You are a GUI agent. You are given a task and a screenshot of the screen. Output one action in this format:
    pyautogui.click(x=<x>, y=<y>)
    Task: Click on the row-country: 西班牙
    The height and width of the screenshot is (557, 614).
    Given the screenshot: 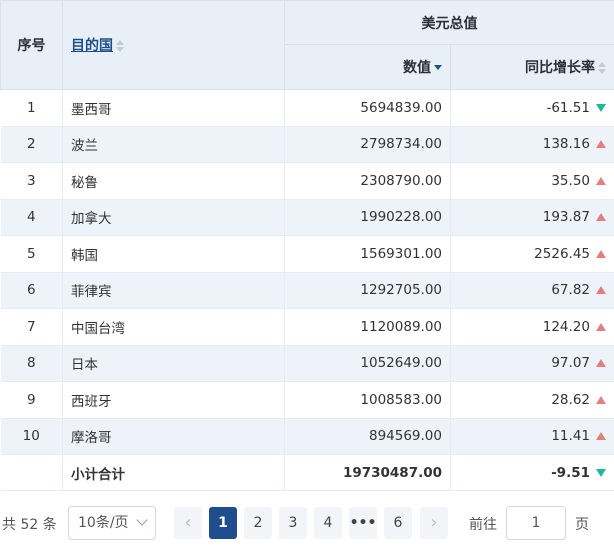 What is the action you would take?
    pyautogui.click(x=173, y=400)
    